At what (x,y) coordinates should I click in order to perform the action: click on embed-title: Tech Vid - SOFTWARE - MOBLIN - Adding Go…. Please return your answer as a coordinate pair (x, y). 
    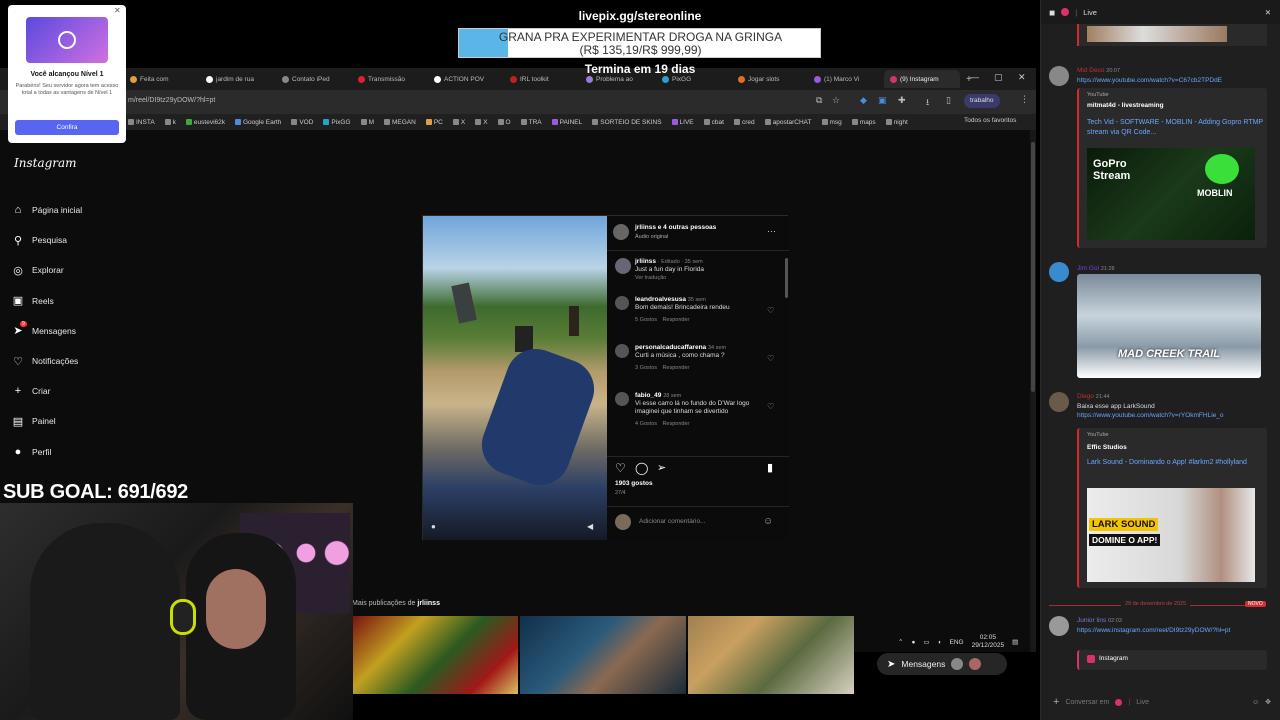
    Looking at the image, I should click on (1175, 128).